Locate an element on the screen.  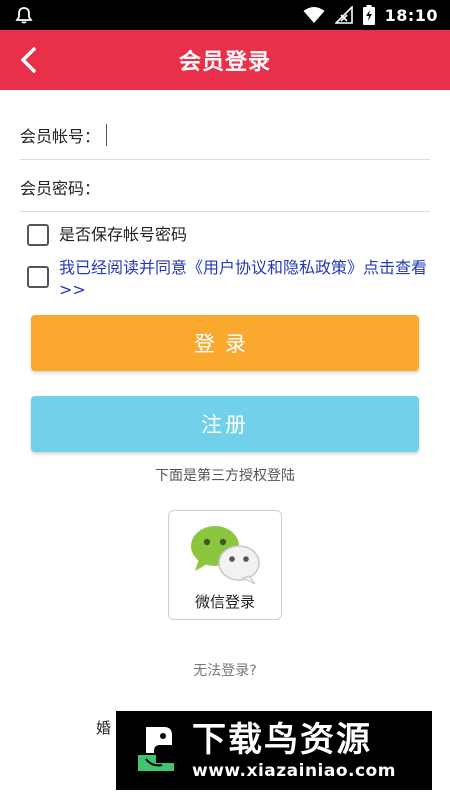
text-cursor is located at coordinates (107, 134).